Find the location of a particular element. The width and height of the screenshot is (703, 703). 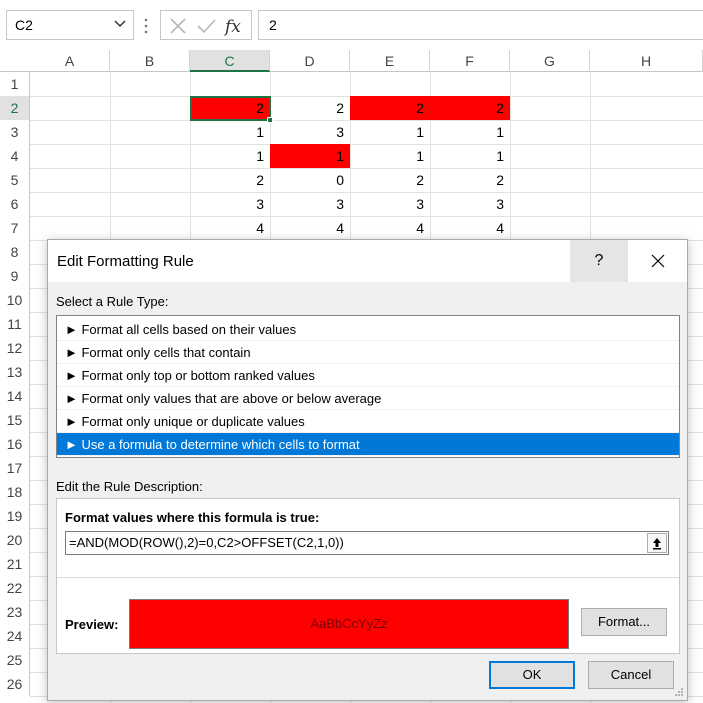

rule-formula-input: =AND(MOD(ROW(),2)=0,C2>OFFSET(C2,1,0)) is located at coordinates (367, 543).